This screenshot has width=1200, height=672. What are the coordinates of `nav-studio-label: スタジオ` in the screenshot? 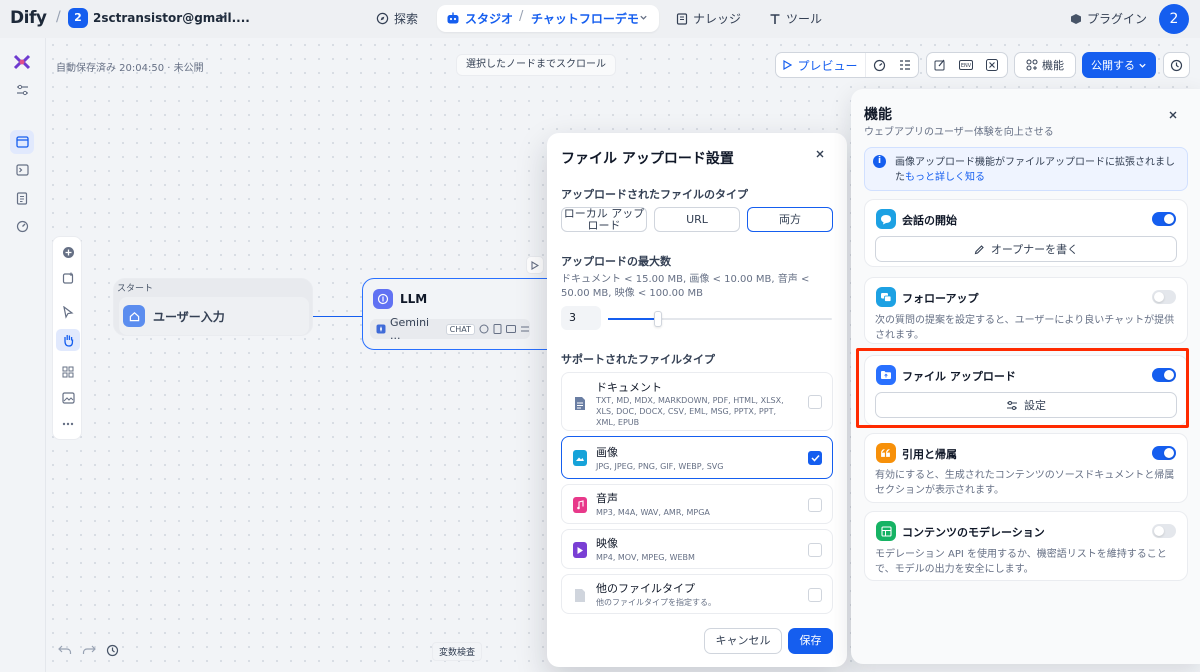 It's located at (489, 19).